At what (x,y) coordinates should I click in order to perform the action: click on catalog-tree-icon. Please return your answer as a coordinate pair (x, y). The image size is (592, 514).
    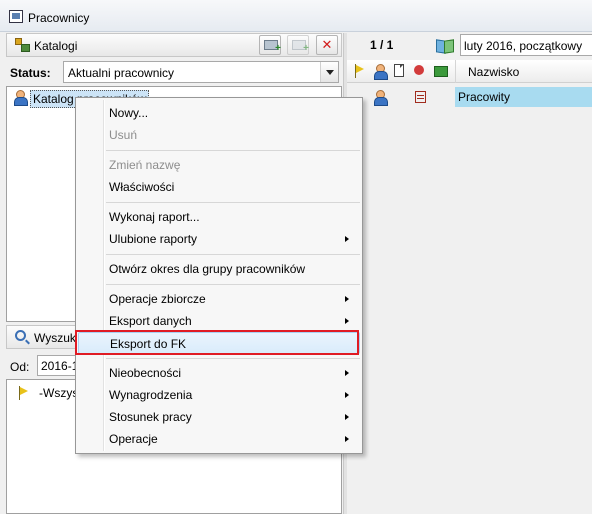
    Looking at the image, I should click on (22, 45).